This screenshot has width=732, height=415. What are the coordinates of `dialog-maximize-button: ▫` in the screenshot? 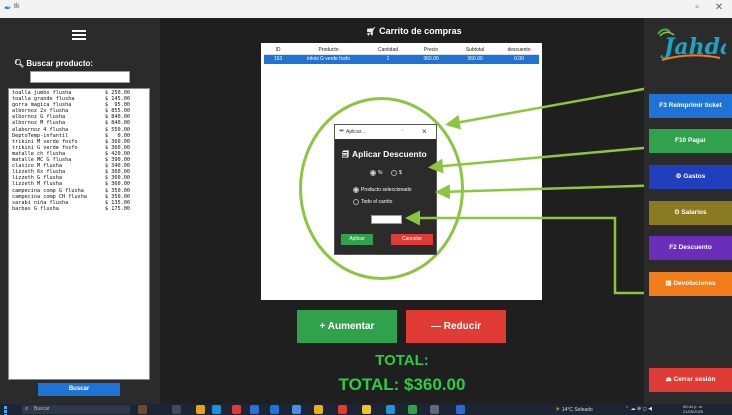 It's located at (402, 130).